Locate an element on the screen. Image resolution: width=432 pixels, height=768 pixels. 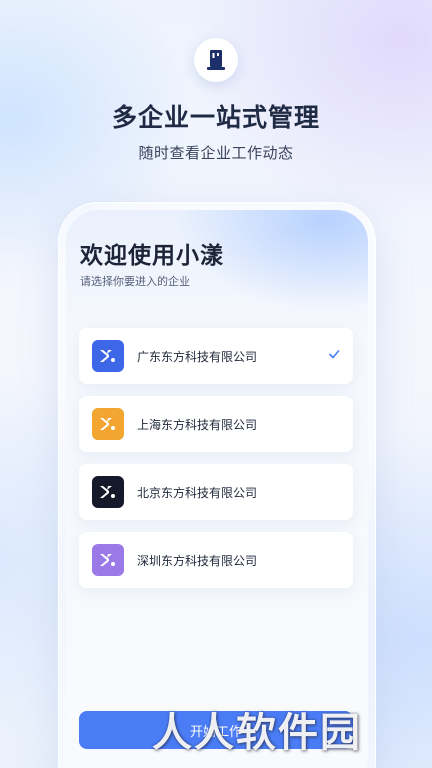
building-icon is located at coordinates (216, 60).